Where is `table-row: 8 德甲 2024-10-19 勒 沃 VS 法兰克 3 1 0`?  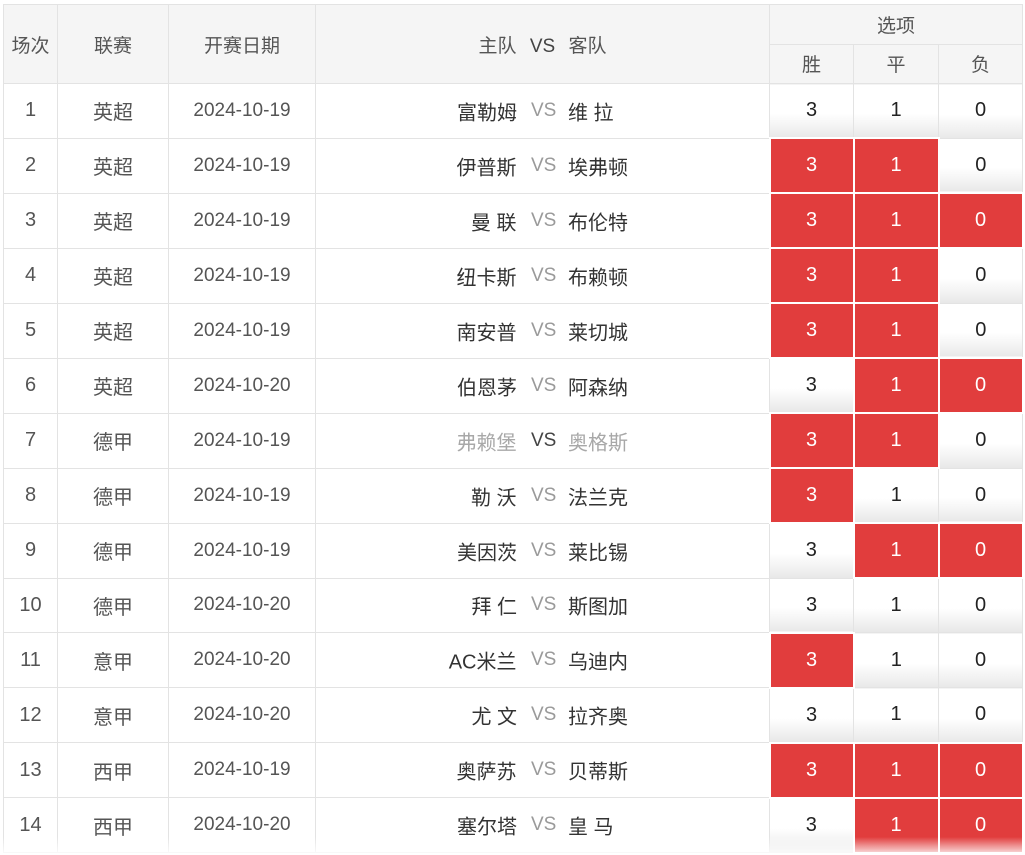
table-row: 8 德甲 2024-10-19 勒 沃 VS 法兰克 3 1 0 is located at coordinates (513, 495).